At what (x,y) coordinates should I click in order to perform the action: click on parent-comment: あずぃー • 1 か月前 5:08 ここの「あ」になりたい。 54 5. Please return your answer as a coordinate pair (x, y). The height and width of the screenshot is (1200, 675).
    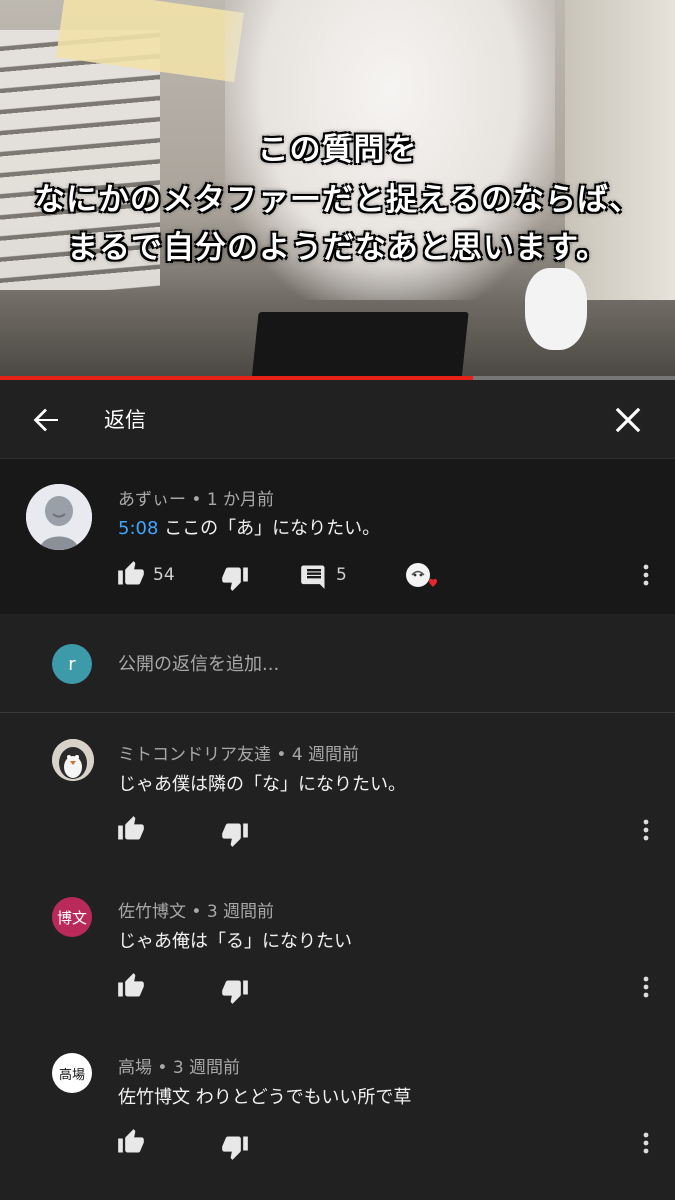
    Looking at the image, I should click on (337, 536).